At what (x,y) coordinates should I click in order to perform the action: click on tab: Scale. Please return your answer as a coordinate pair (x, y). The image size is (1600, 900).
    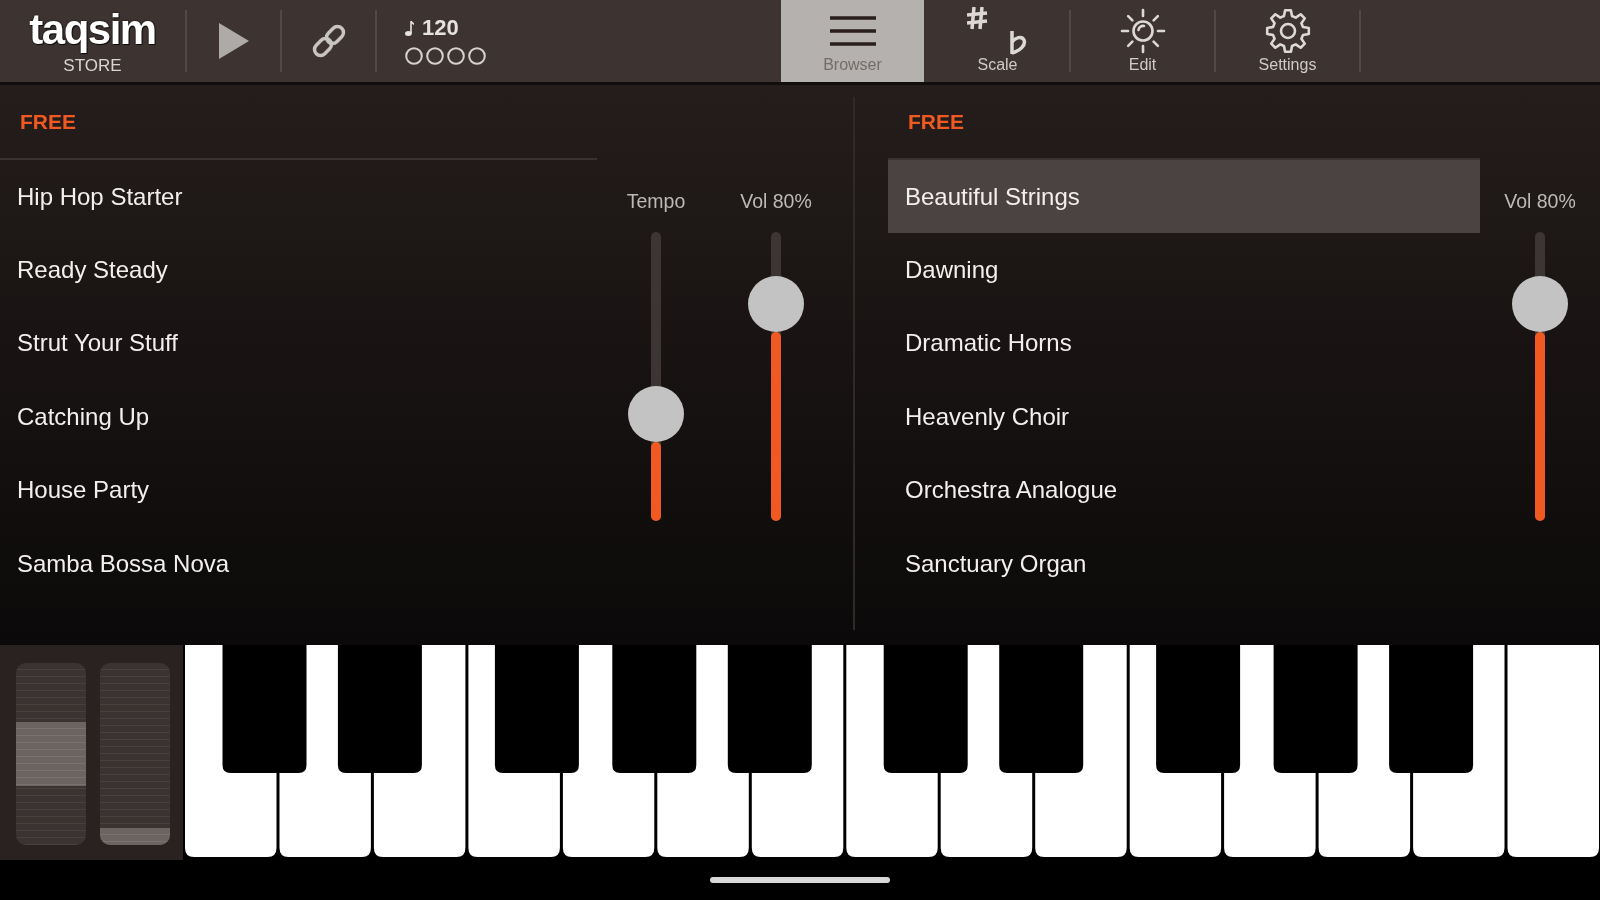
    Looking at the image, I should click on (997, 41).